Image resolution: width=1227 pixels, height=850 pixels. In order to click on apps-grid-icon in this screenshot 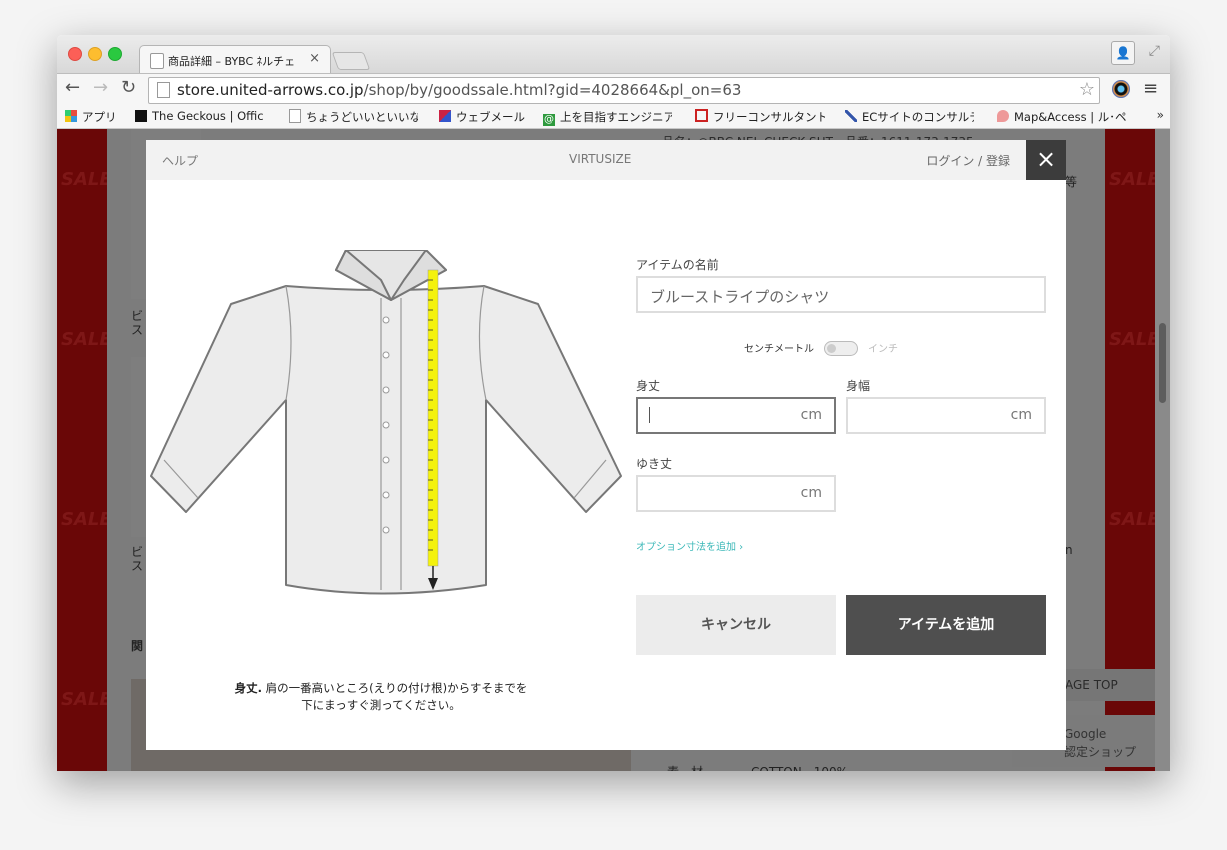, I will do `click(71, 116)`.